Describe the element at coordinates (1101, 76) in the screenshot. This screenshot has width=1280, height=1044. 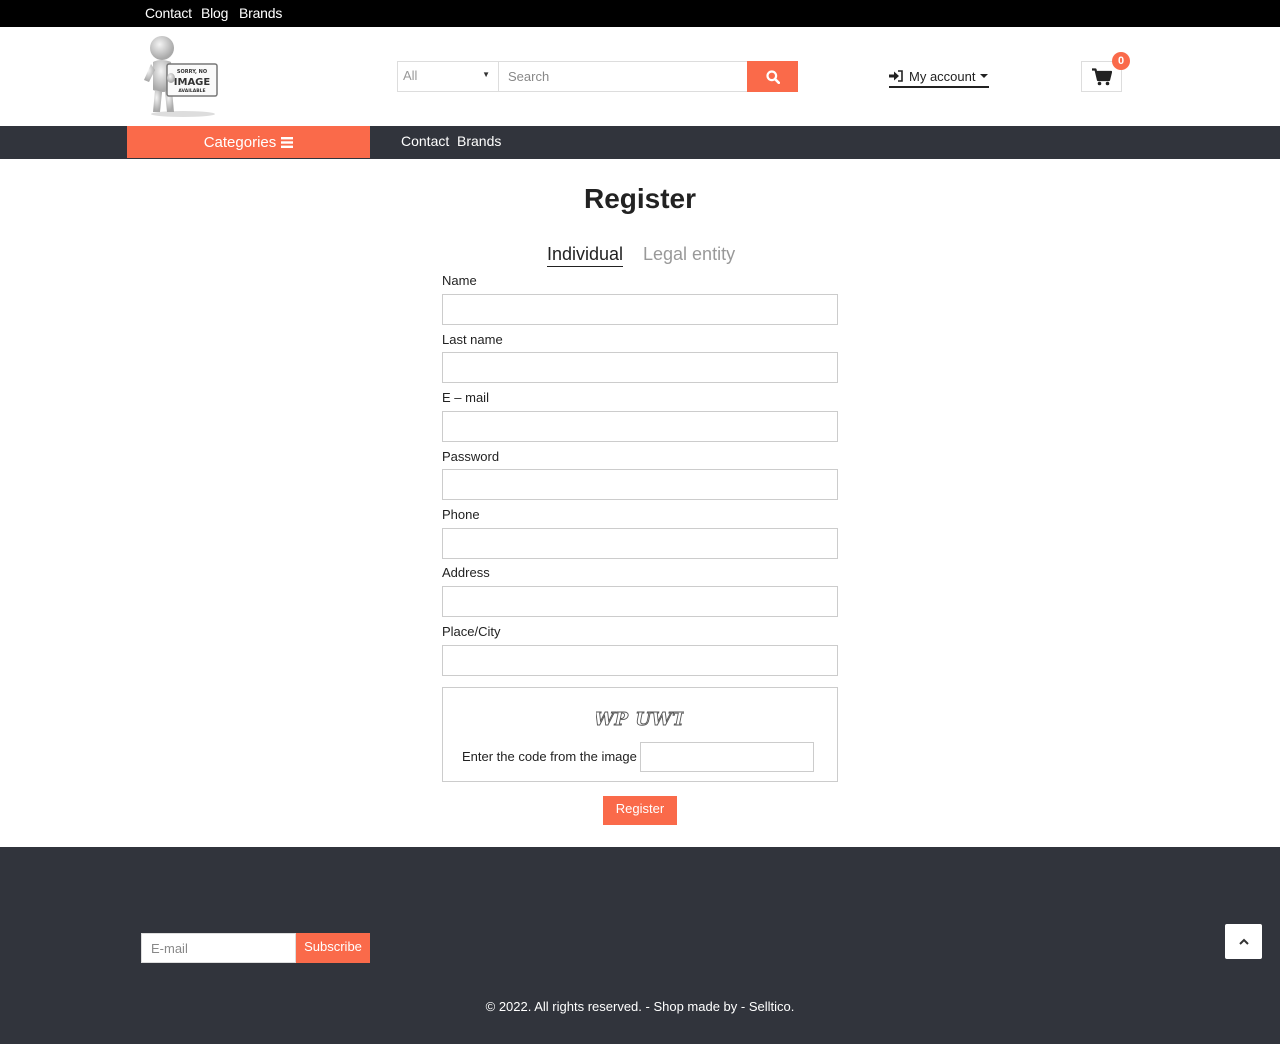
I see `shopping-cart-icon` at that location.